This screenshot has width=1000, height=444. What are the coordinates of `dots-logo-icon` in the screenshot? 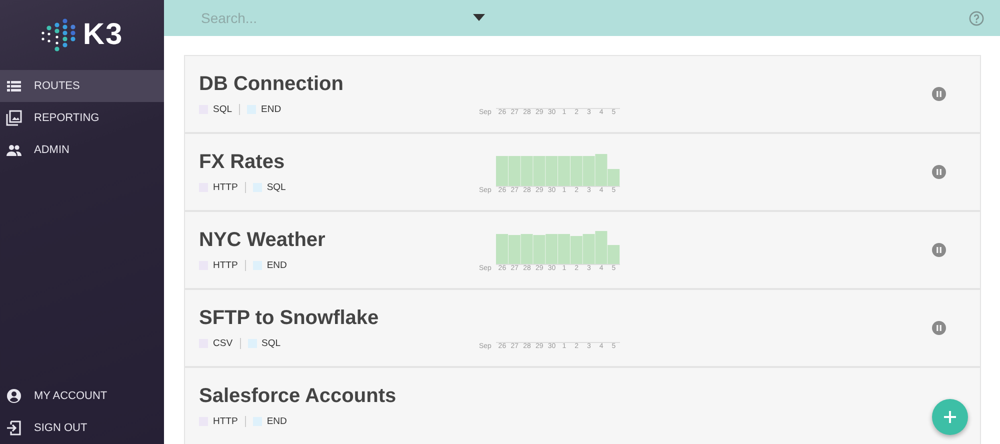 It's located at (58, 35).